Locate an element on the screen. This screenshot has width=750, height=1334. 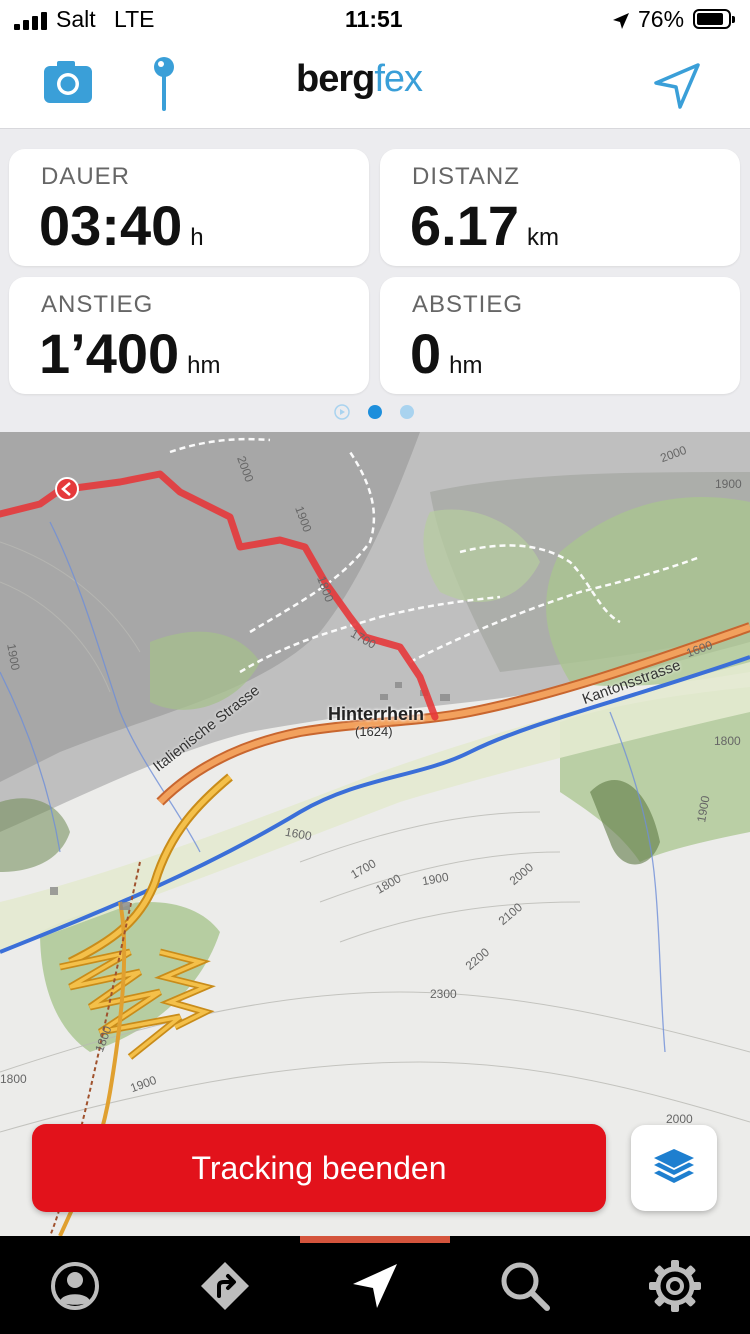
stat-label: DAUER is located at coordinates (86, 176).